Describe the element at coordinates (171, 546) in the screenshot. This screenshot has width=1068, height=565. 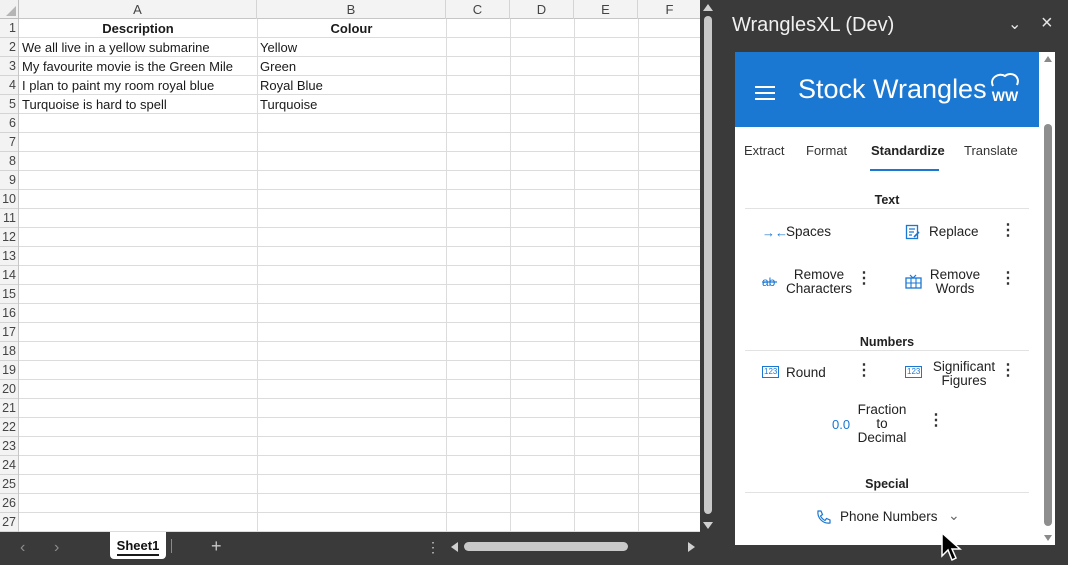
I see `tab-divider` at that location.